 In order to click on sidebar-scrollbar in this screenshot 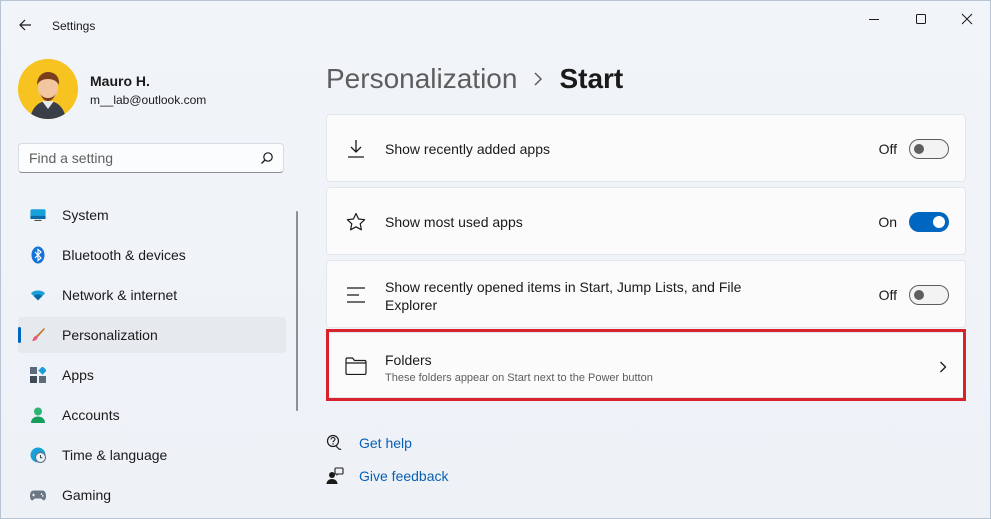, I will do `click(297, 311)`.